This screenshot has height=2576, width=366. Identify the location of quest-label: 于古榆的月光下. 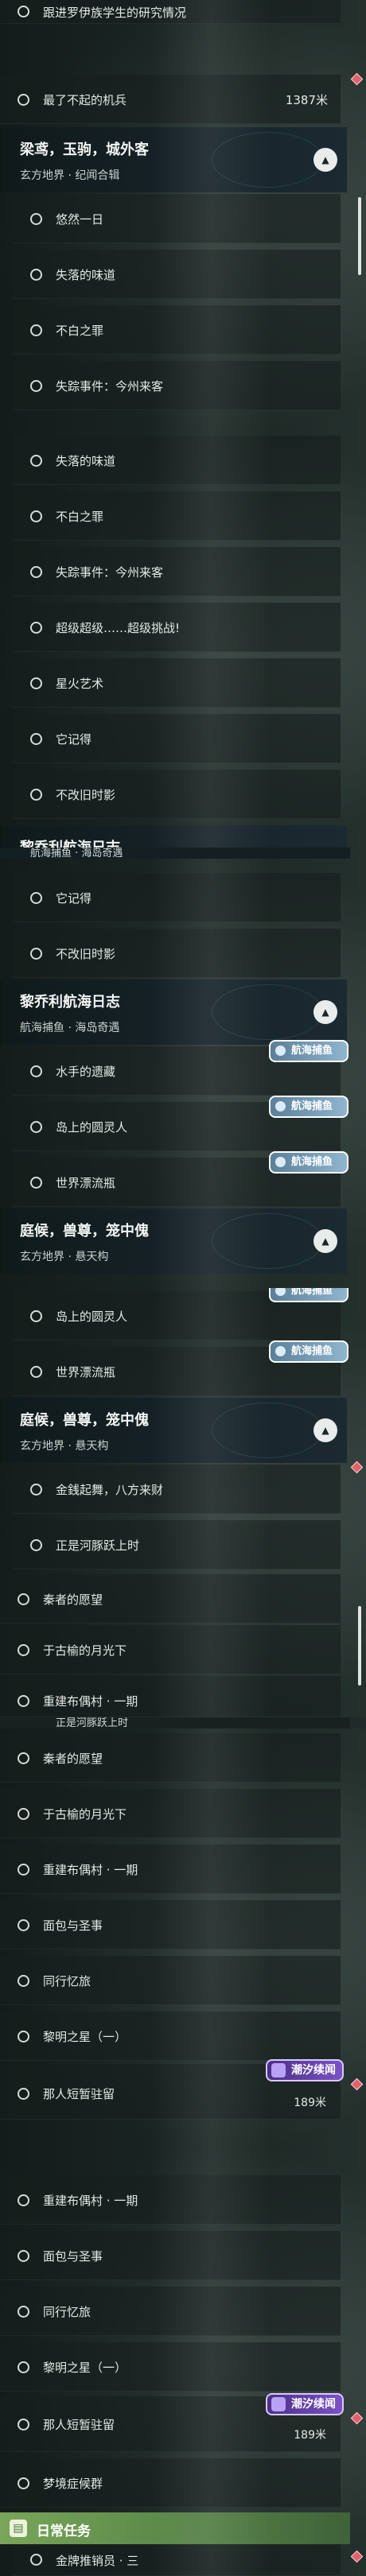
(85, 1651).